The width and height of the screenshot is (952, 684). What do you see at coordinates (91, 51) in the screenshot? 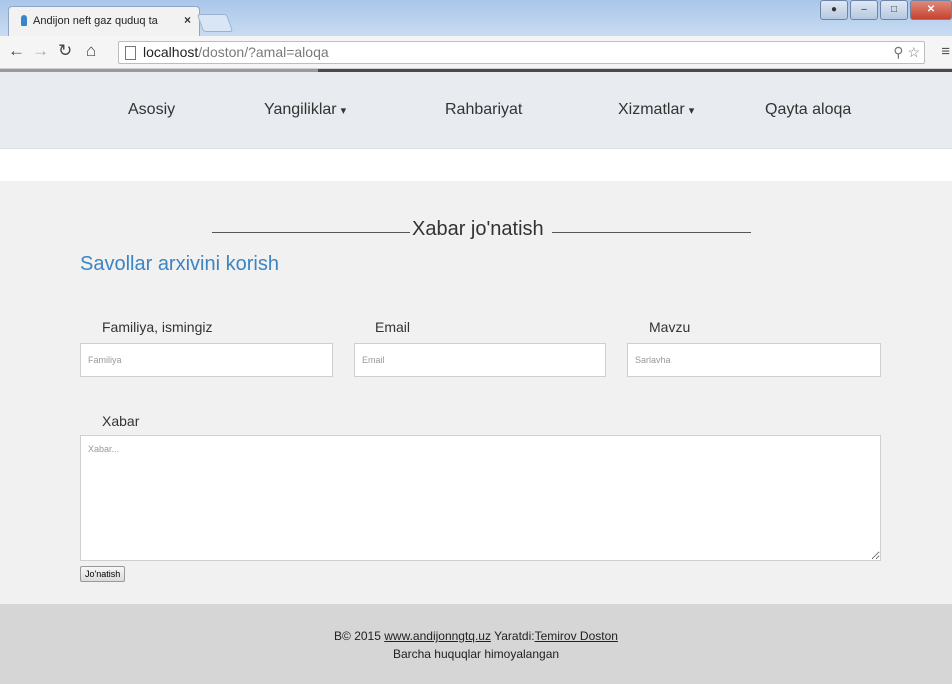
I see `home-icon: ⌂` at bounding box center [91, 51].